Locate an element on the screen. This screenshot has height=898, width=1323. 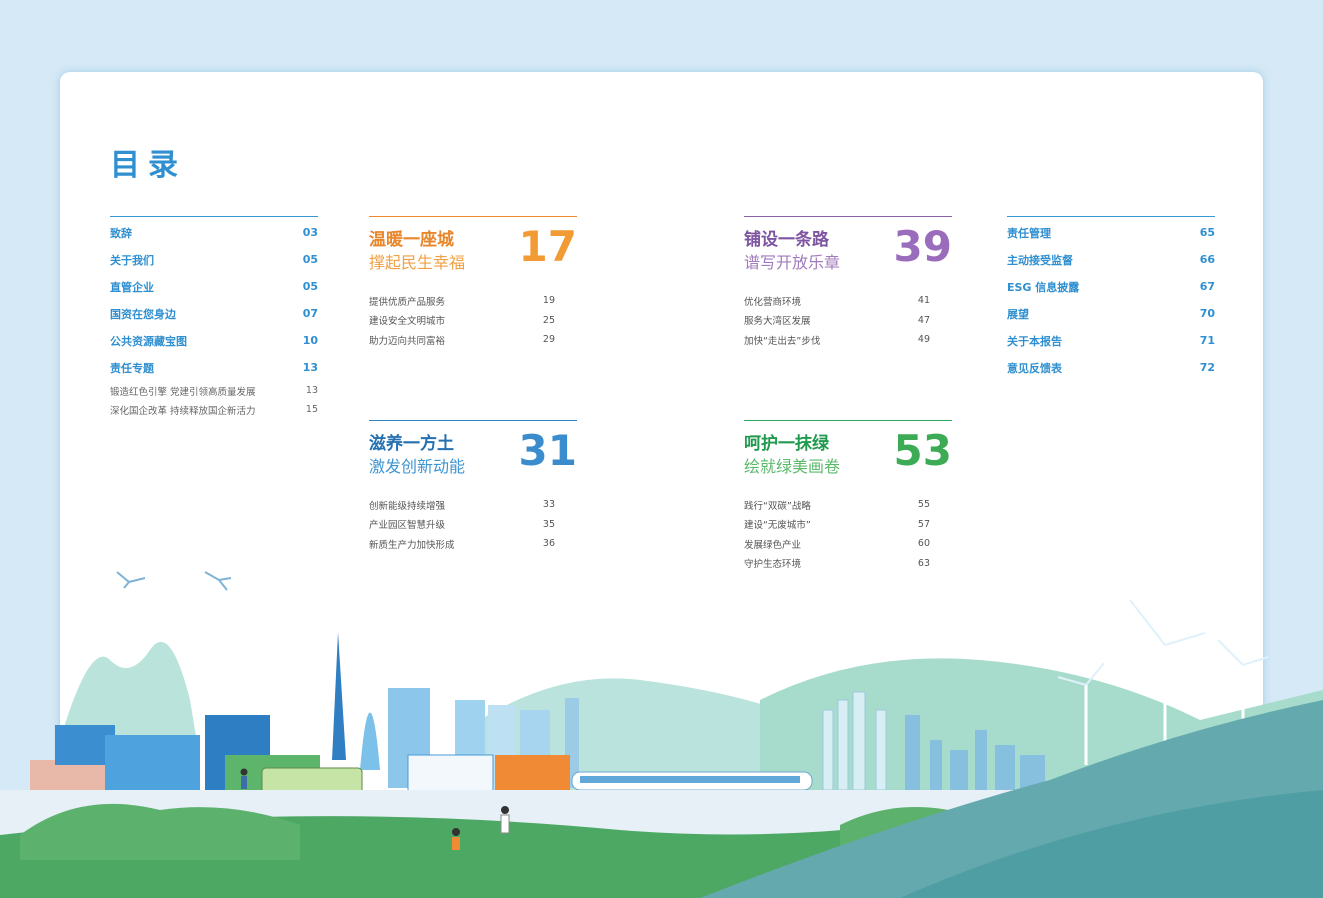
toc-label: 意见反馈表 is located at coordinates (1034, 368).